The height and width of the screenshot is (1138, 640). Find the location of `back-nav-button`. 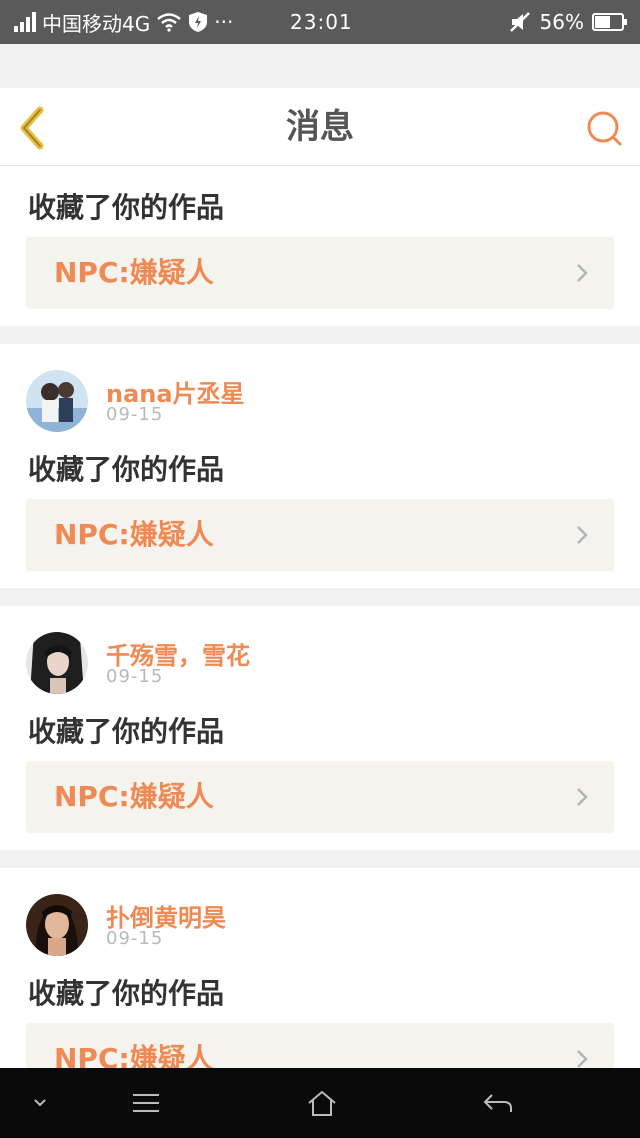

back-nav-button is located at coordinates (498, 1103).